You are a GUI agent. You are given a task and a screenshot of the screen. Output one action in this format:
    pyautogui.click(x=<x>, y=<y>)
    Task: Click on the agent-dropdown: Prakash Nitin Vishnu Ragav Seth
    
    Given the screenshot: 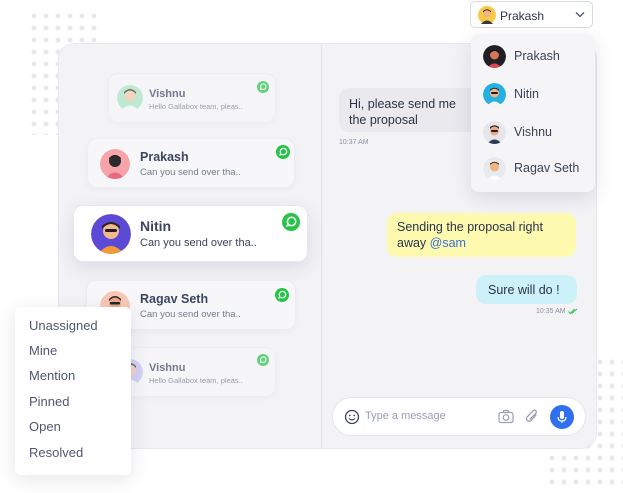 What is the action you would take?
    pyautogui.click(x=533, y=113)
    